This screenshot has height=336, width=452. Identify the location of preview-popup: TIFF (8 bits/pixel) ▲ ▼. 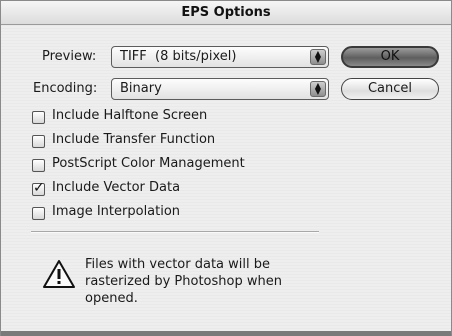
(220, 57).